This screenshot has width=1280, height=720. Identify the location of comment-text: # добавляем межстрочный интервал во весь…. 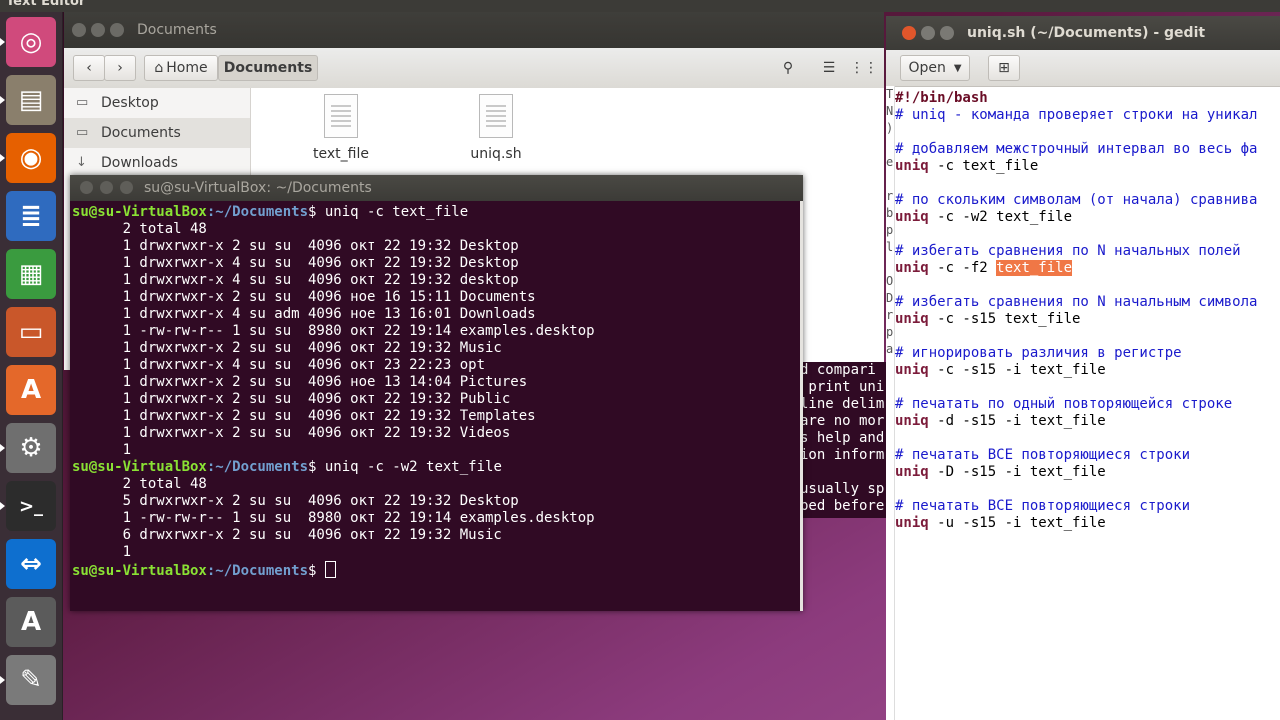
(1076, 149).